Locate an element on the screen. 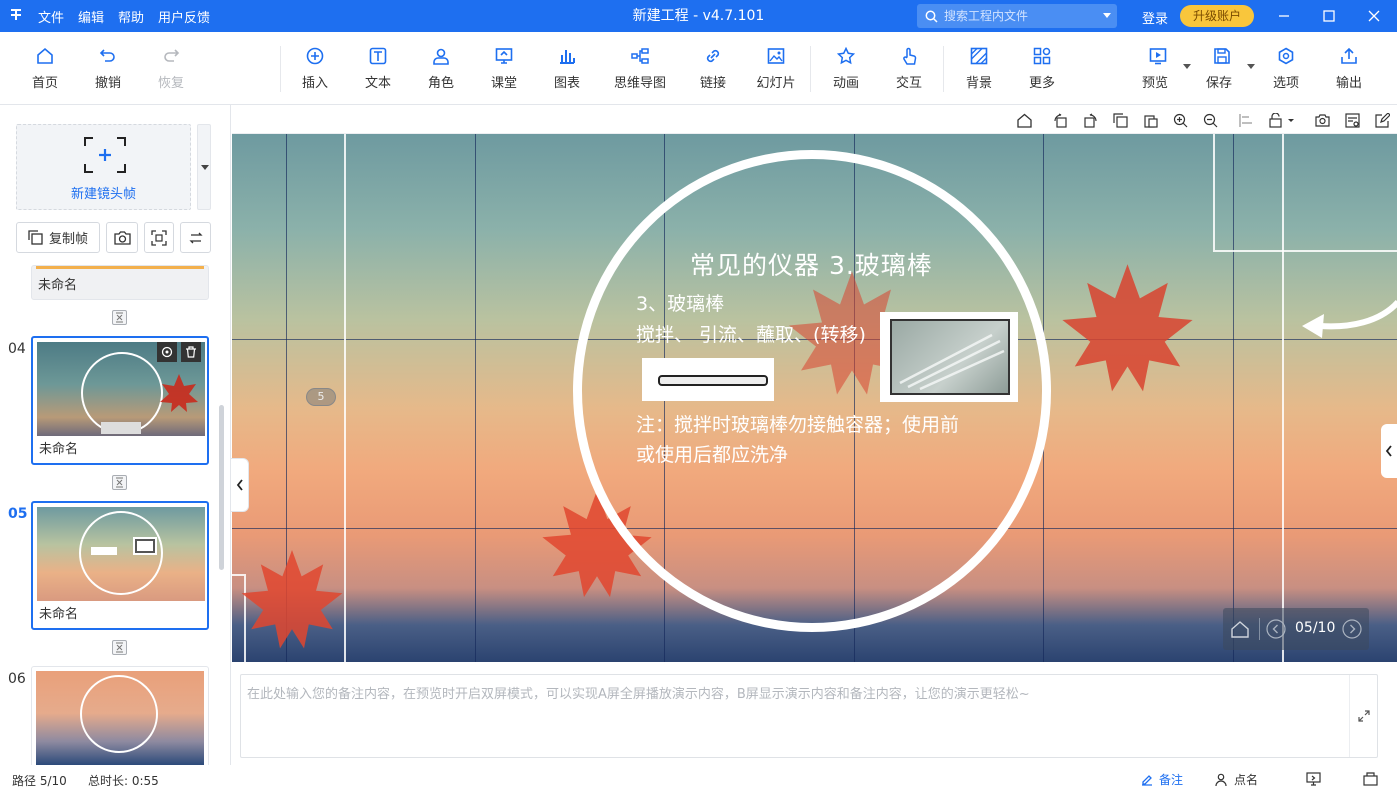  slide-note-line1: 注：搅拌时玻璃棒勿接触容器；使用前 is located at coordinates (797, 425).